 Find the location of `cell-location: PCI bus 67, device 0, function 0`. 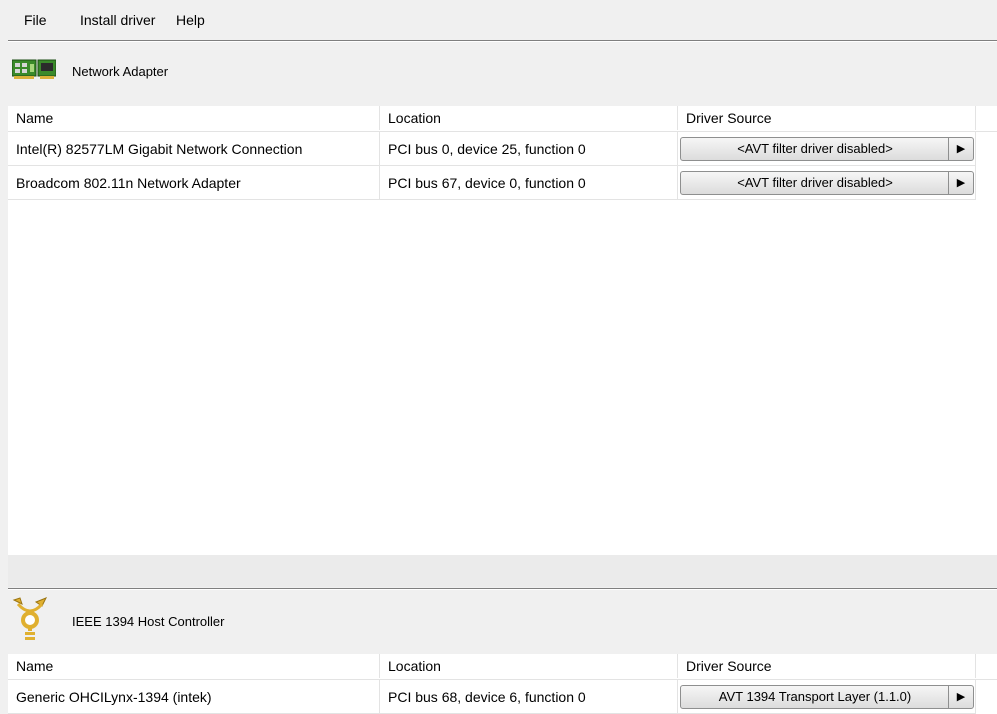

cell-location: PCI bus 67, device 0, function 0 is located at coordinates (529, 183).